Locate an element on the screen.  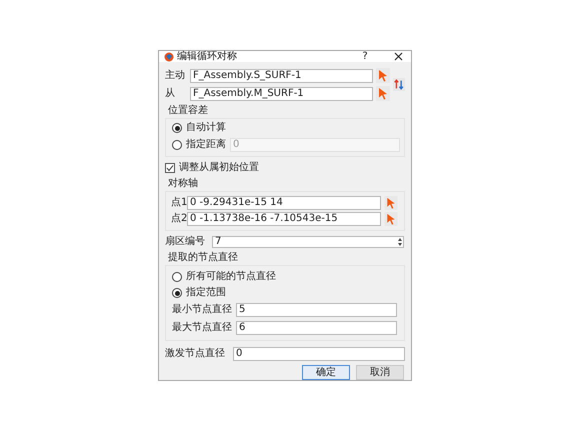
window-title: 编辑循环对称 is located at coordinates (207, 57).